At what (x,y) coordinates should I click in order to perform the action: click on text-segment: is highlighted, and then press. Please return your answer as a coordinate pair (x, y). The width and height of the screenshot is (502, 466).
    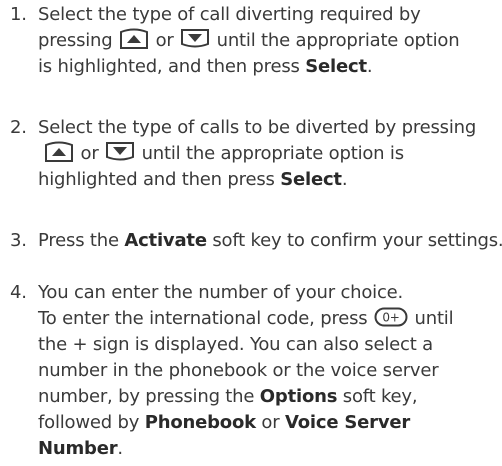
    Looking at the image, I should click on (172, 66).